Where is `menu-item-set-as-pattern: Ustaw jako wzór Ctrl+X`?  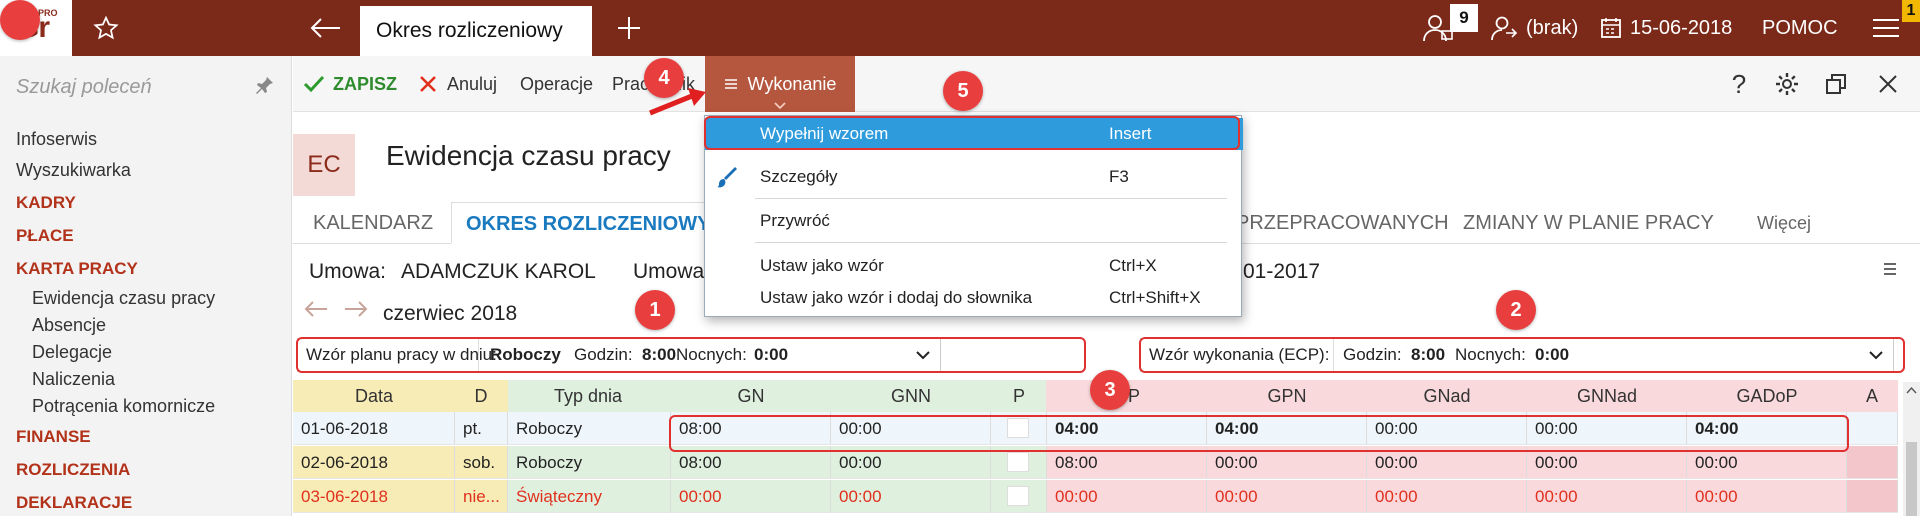
menu-item-set-as-pattern: Ustaw jako wzór Ctrl+X is located at coordinates (974, 266).